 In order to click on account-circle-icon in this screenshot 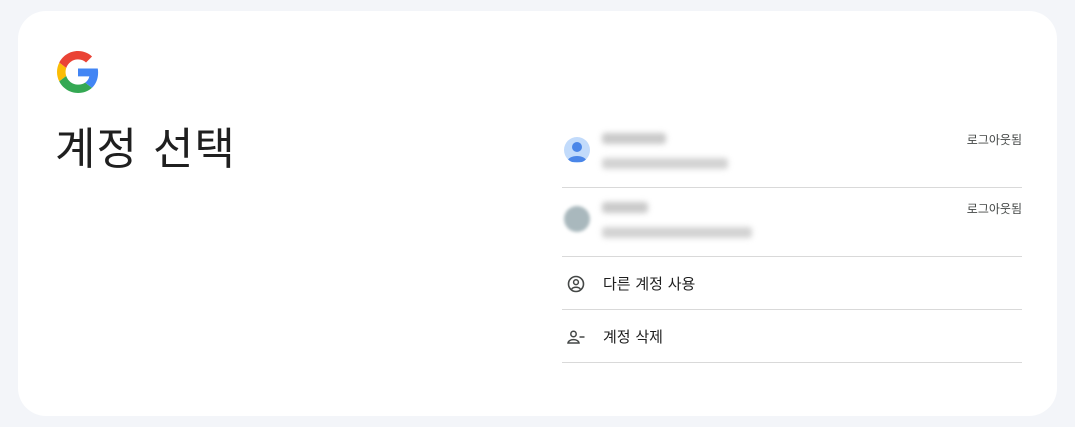, I will do `click(576, 284)`.